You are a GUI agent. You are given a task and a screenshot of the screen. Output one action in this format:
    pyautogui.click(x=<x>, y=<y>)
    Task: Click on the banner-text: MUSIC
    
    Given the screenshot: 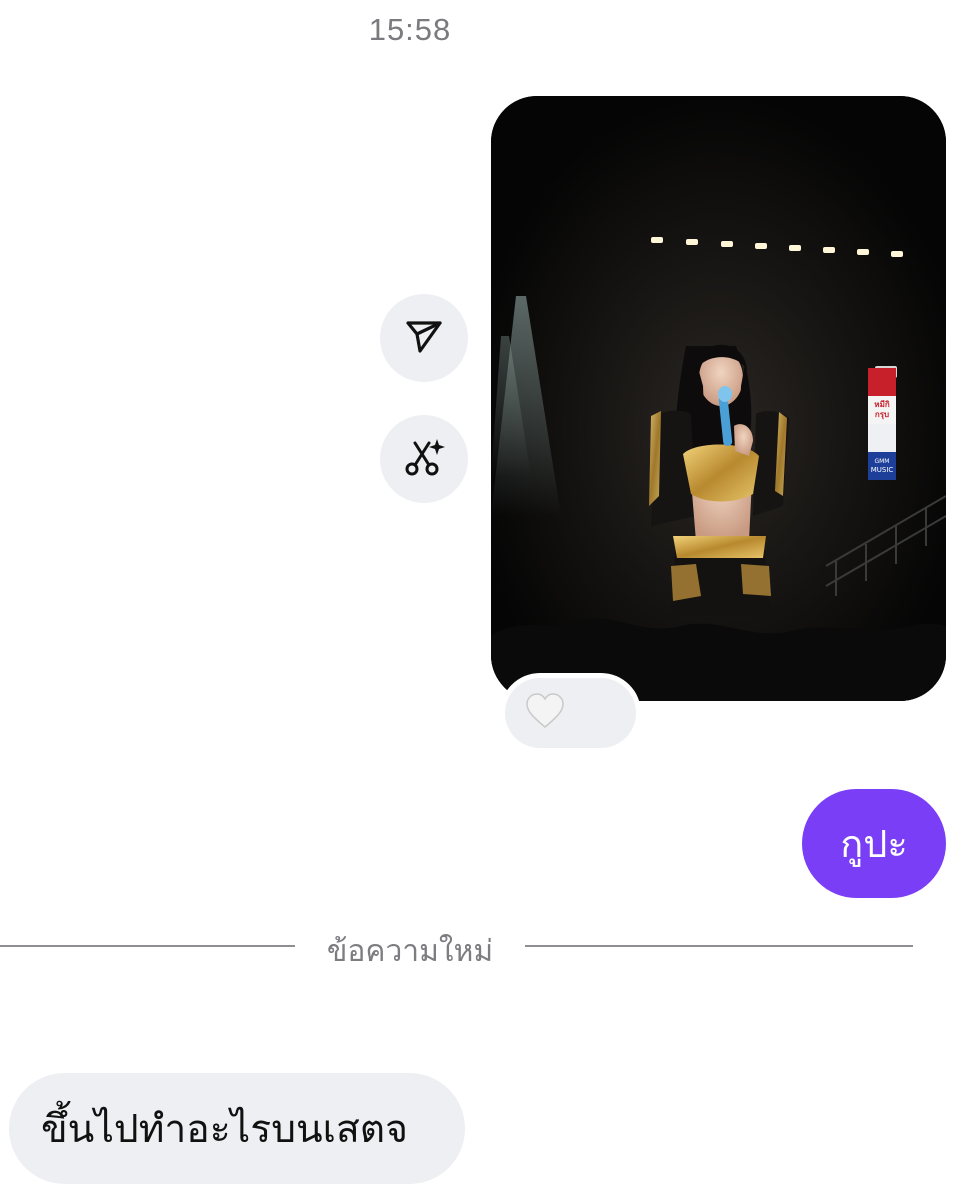 What is the action you would take?
    pyautogui.click(x=882, y=470)
    